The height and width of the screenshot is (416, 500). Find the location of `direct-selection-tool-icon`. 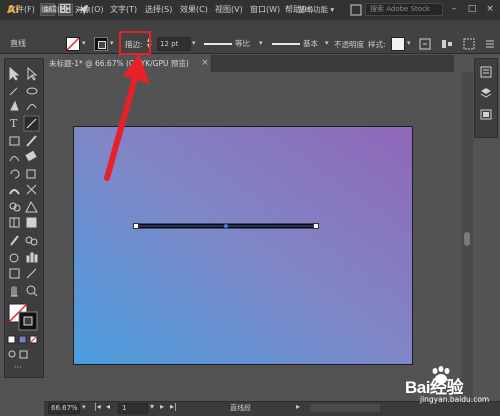

direct-selection-tool-icon is located at coordinates (32, 73).